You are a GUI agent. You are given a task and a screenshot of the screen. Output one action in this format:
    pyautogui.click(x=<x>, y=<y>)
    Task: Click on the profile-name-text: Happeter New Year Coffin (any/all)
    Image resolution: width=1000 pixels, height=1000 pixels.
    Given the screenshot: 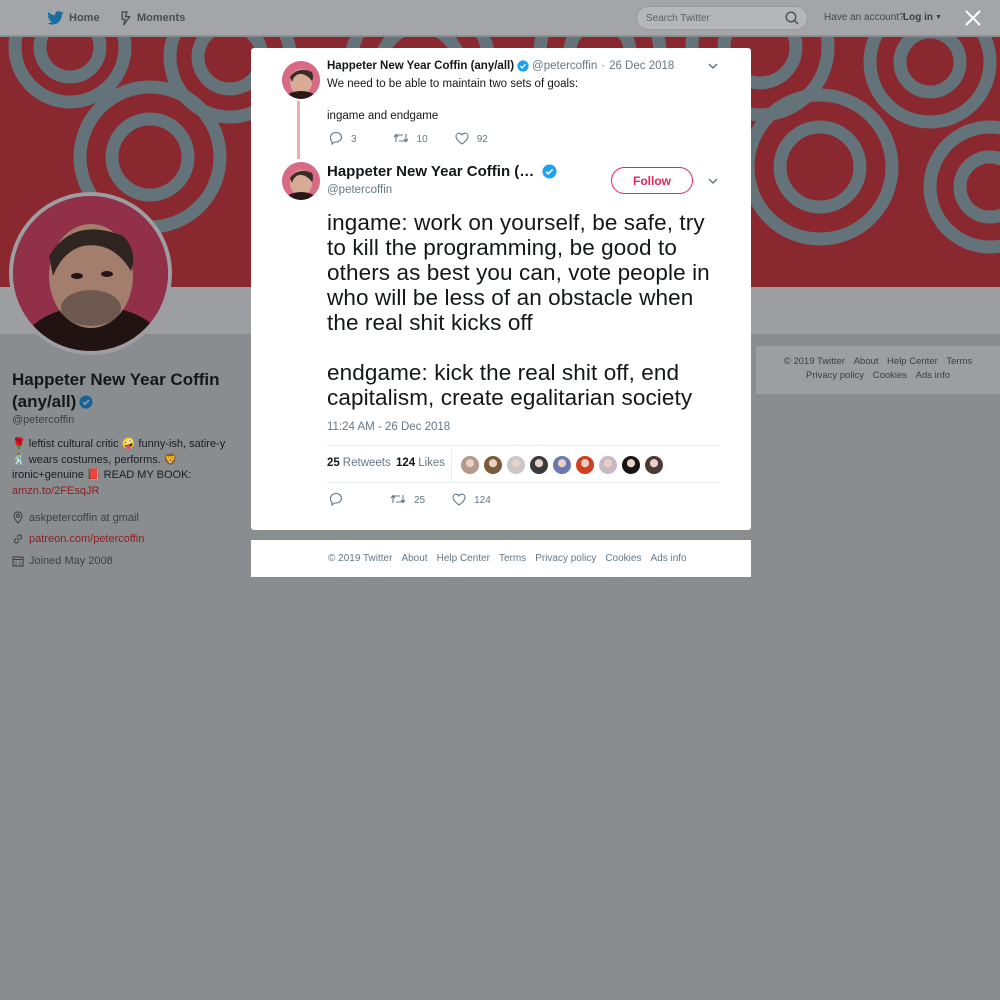 What is the action you would take?
    pyautogui.click(x=116, y=390)
    